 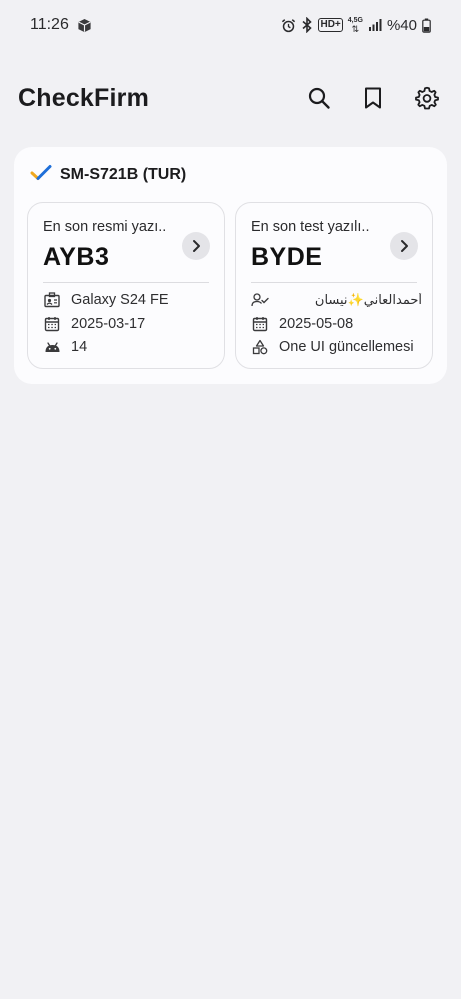 I want to click on test-contributor-row: أحمدالعاني✨نيسان, so click(x=336, y=300).